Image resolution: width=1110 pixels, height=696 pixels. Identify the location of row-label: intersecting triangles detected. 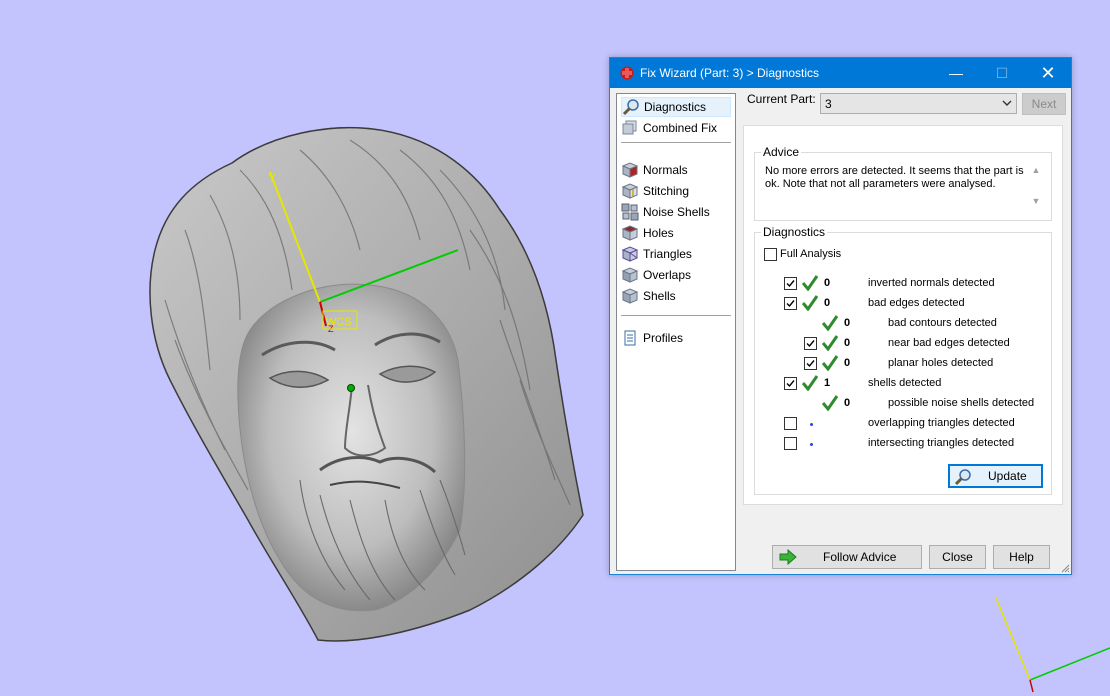
(941, 443).